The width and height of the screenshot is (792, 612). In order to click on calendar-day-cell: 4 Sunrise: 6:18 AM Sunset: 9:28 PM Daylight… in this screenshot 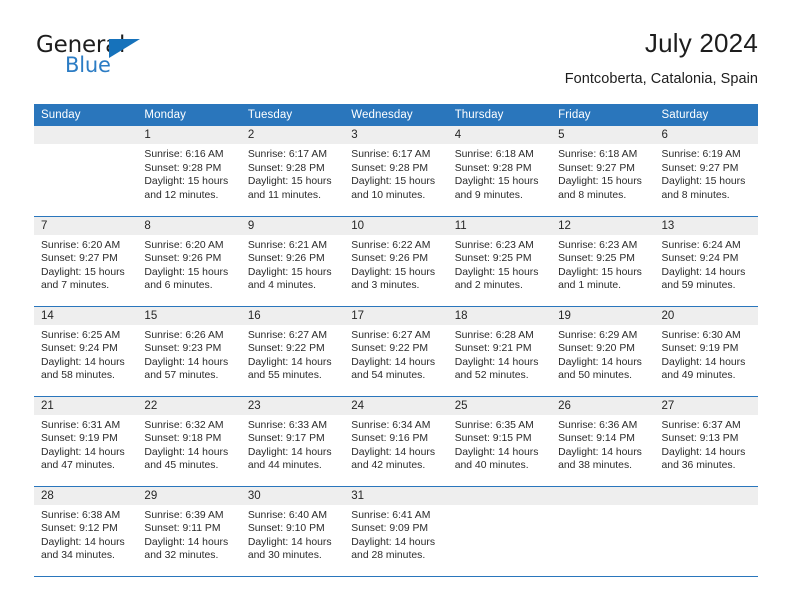, I will do `click(499, 171)`.